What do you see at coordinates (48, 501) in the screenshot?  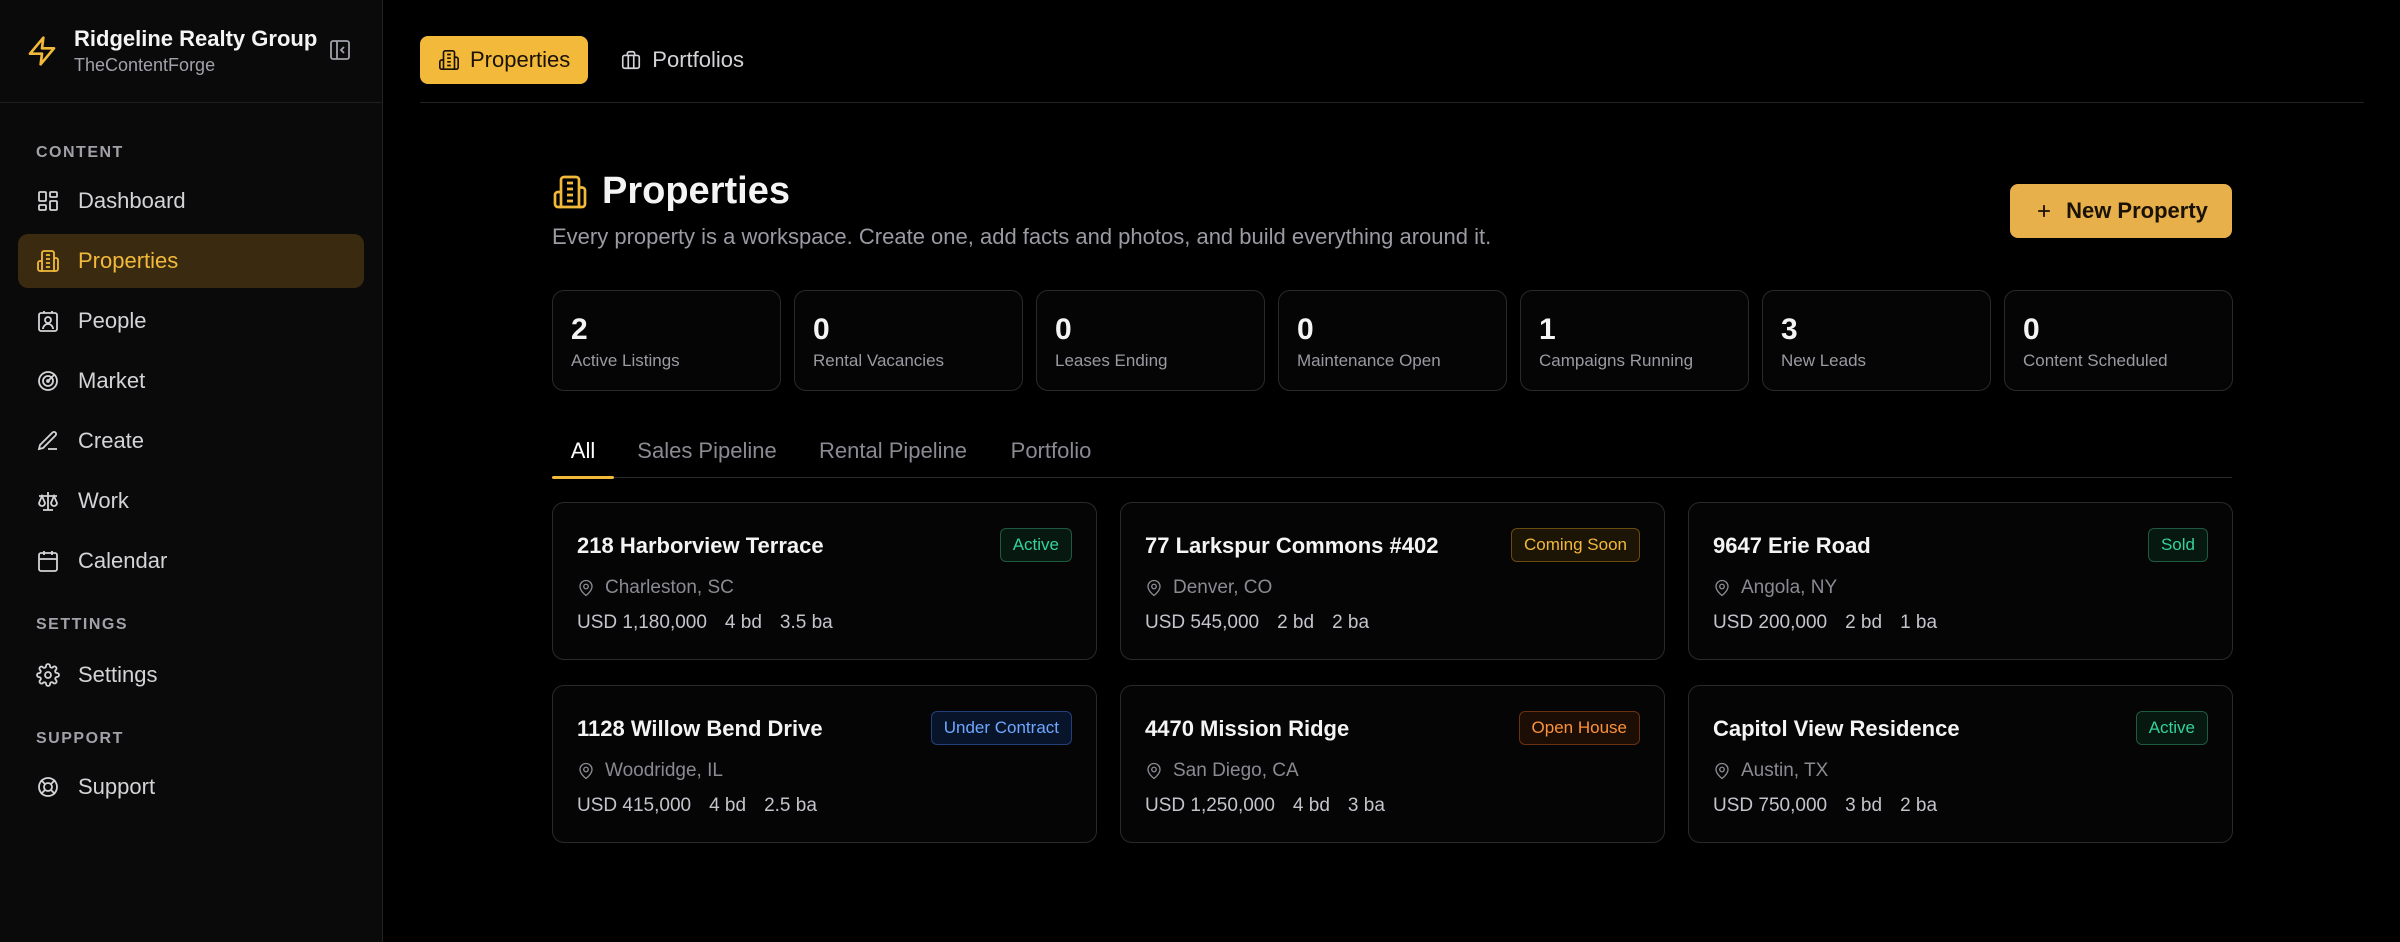 I see `scale-icon` at bounding box center [48, 501].